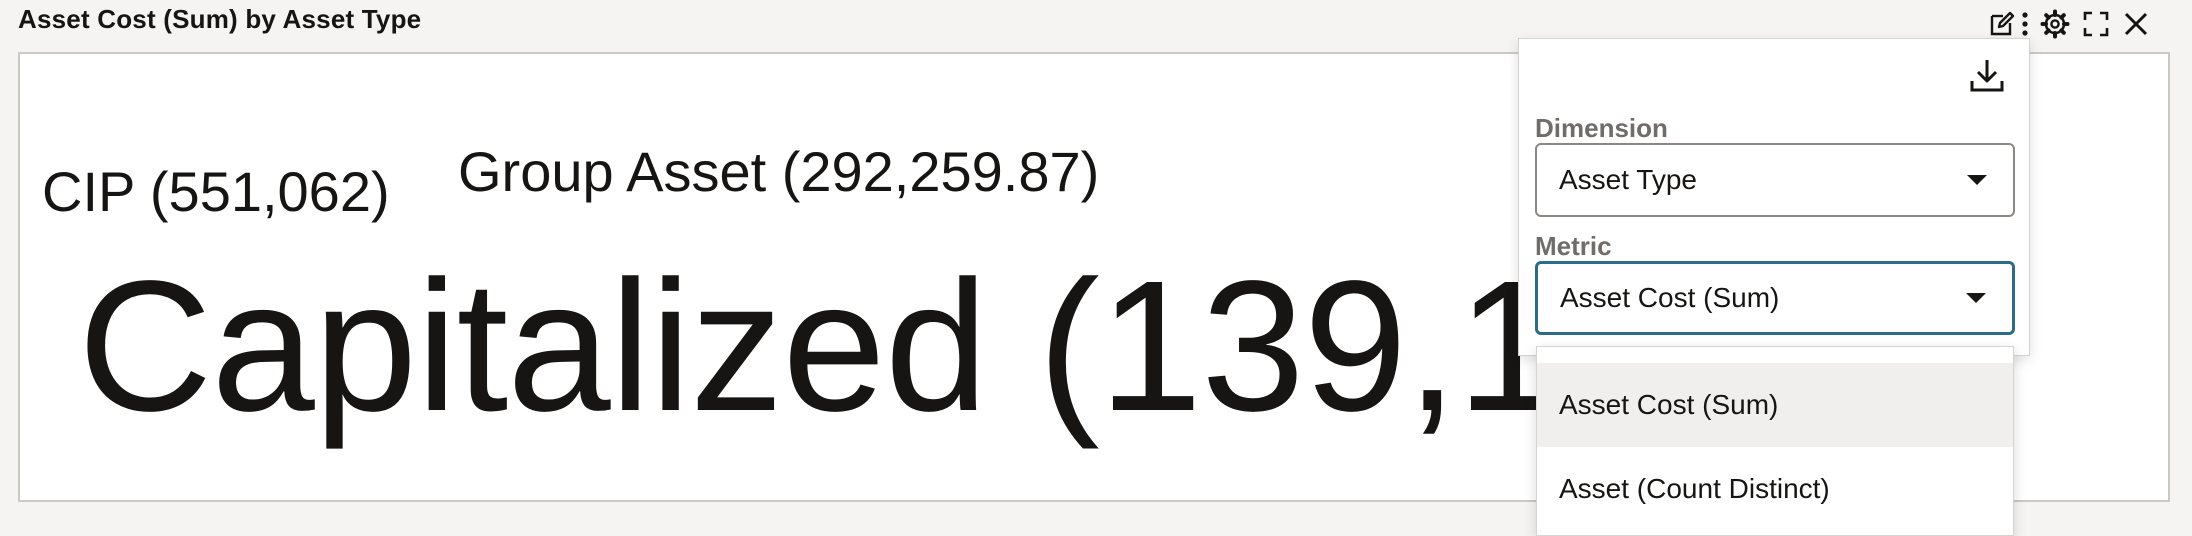  I want to click on close-icon, so click(2136, 24).